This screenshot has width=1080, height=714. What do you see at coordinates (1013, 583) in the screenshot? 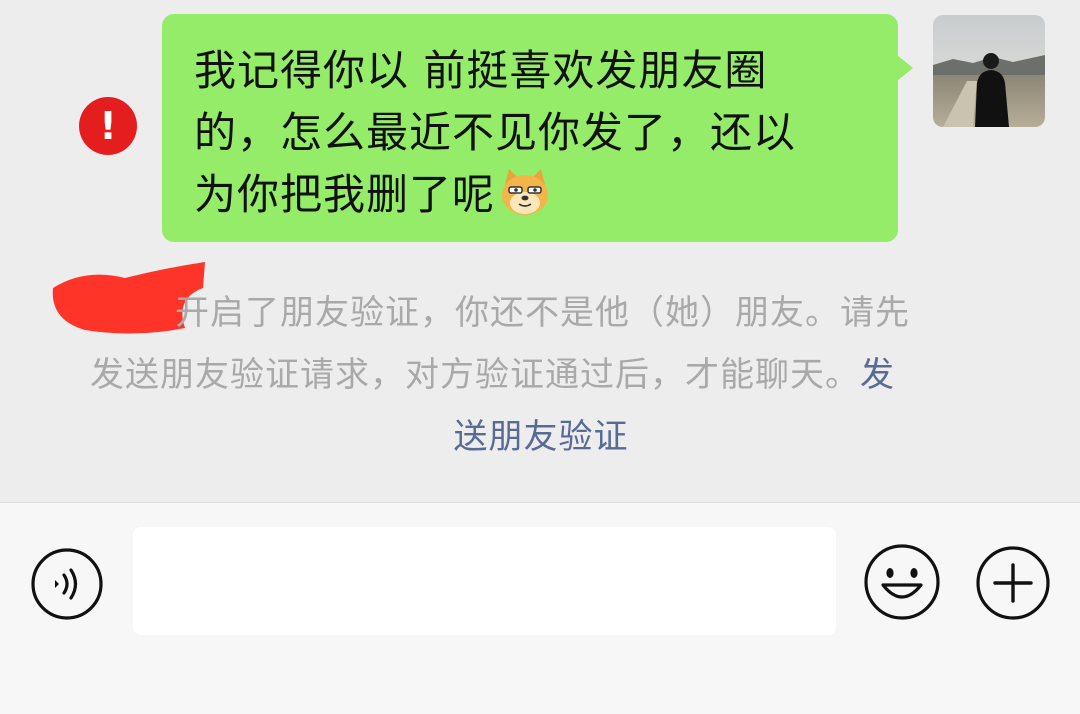
I see `plus-icon` at bounding box center [1013, 583].